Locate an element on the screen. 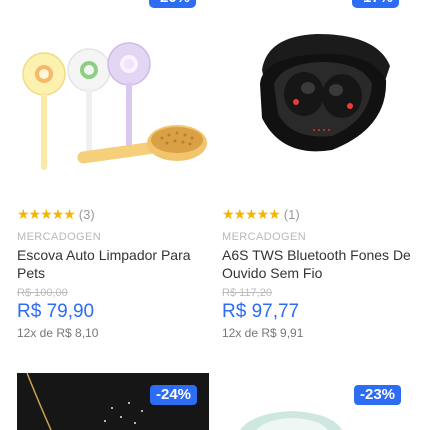 Image resolution: width=430 pixels, height=430 pixels. product-title: Escova Auto Limpador Para Pets is located at coordinates (112, 264).